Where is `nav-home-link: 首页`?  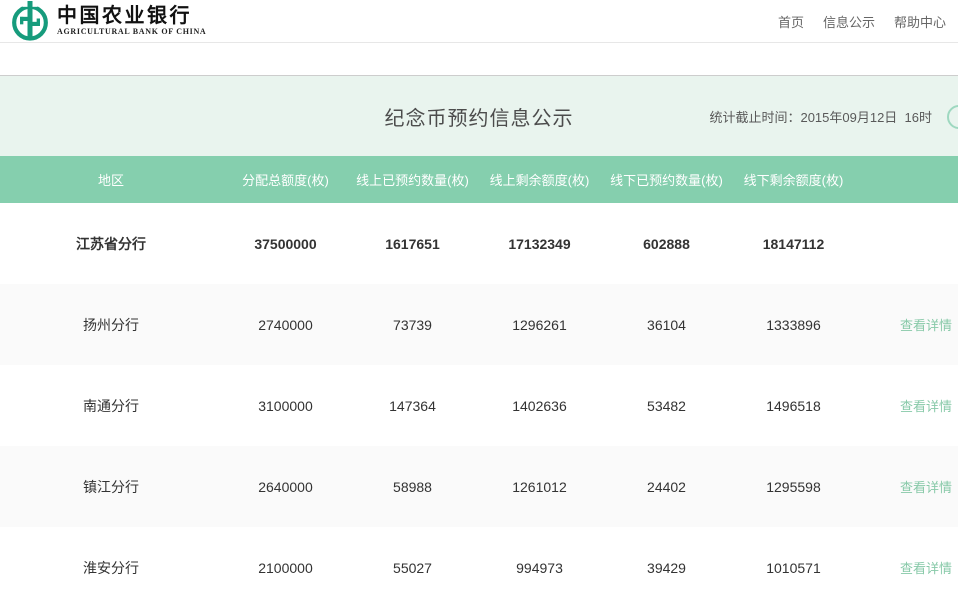
nav-home-link: 首页 is located at coordinates (791, 21).